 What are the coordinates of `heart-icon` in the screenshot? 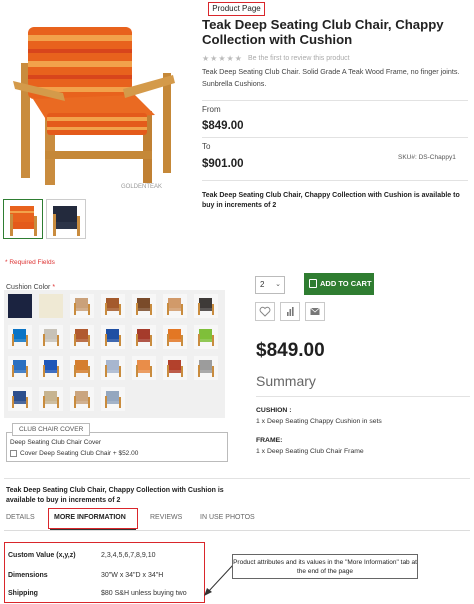 It's located at (265, 311).